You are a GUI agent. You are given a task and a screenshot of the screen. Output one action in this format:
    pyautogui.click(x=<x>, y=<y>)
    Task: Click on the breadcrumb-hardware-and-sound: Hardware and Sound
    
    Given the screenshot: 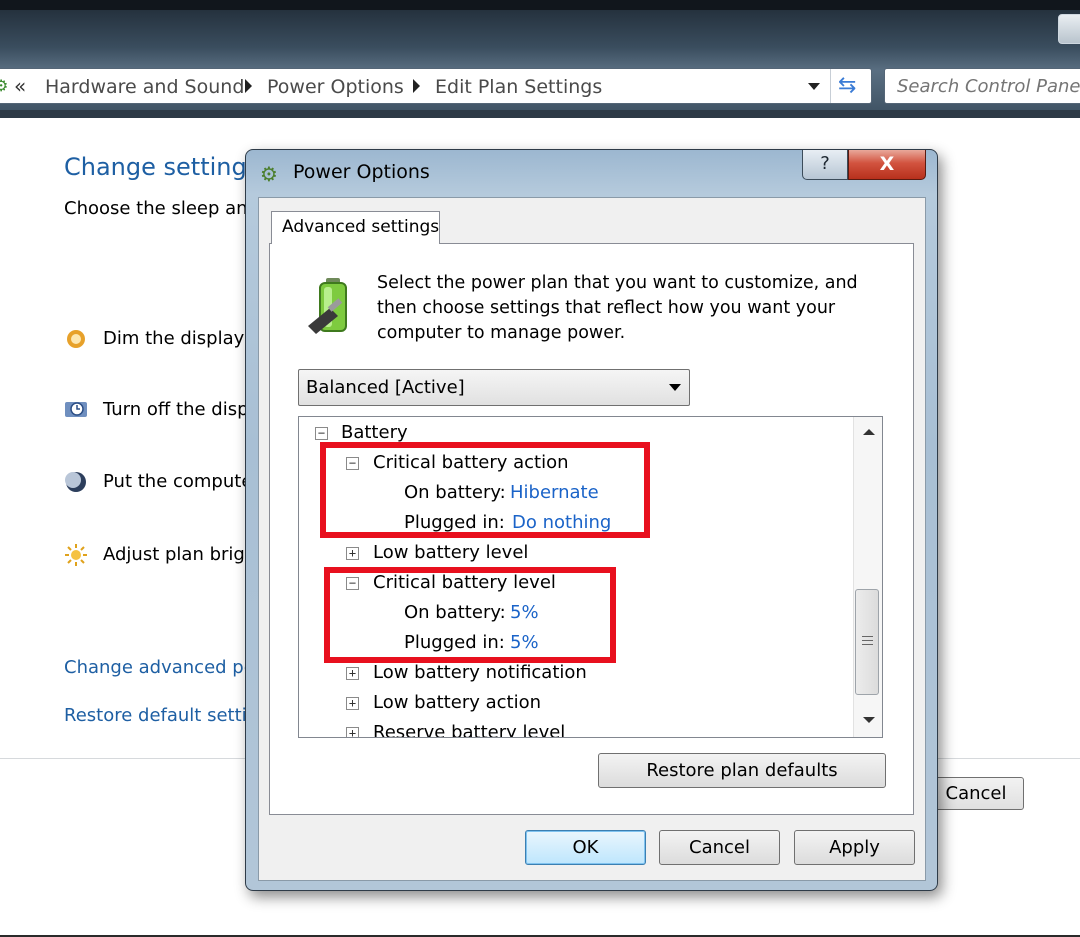 What is the action you would take?
    pyautogui.click(x=144, y=87)
    